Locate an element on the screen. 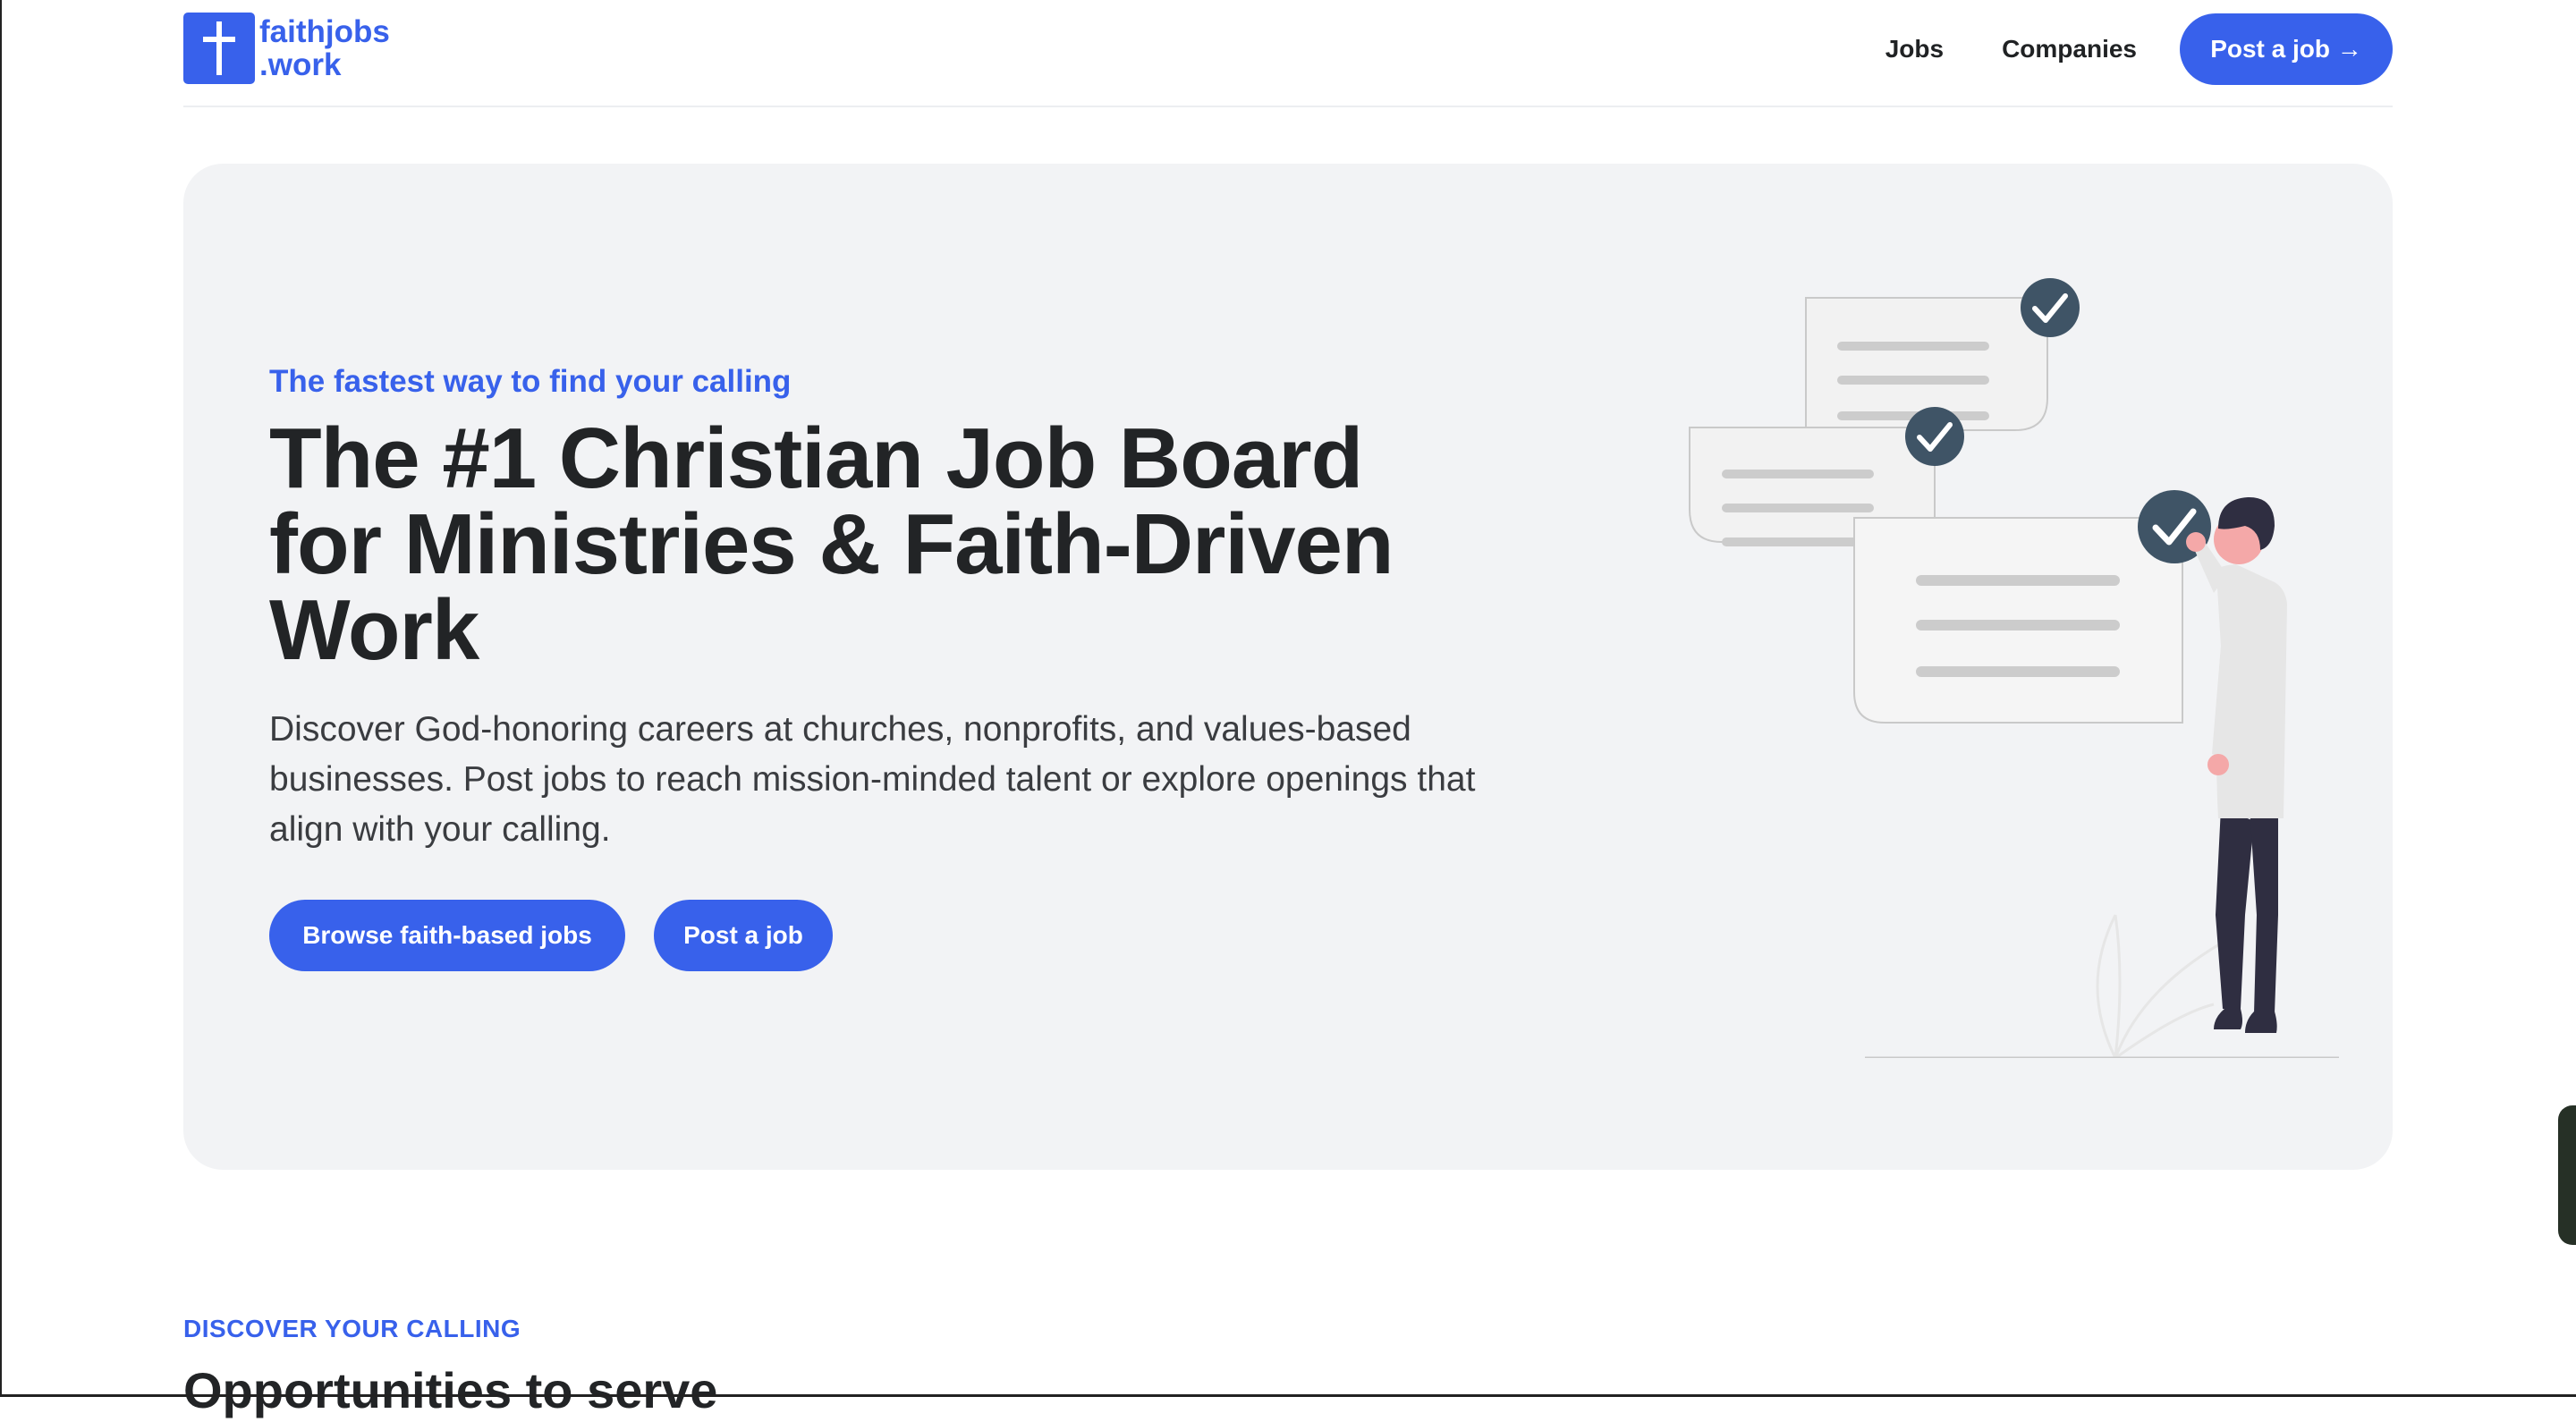  hero-tagline: The fastest way to find your calling is located at coordinates (530, 381).